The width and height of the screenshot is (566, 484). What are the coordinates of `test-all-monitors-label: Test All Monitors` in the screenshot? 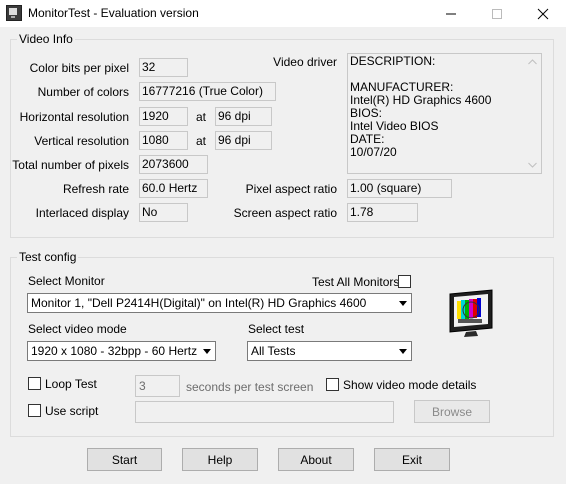 It's located at (356, 282).